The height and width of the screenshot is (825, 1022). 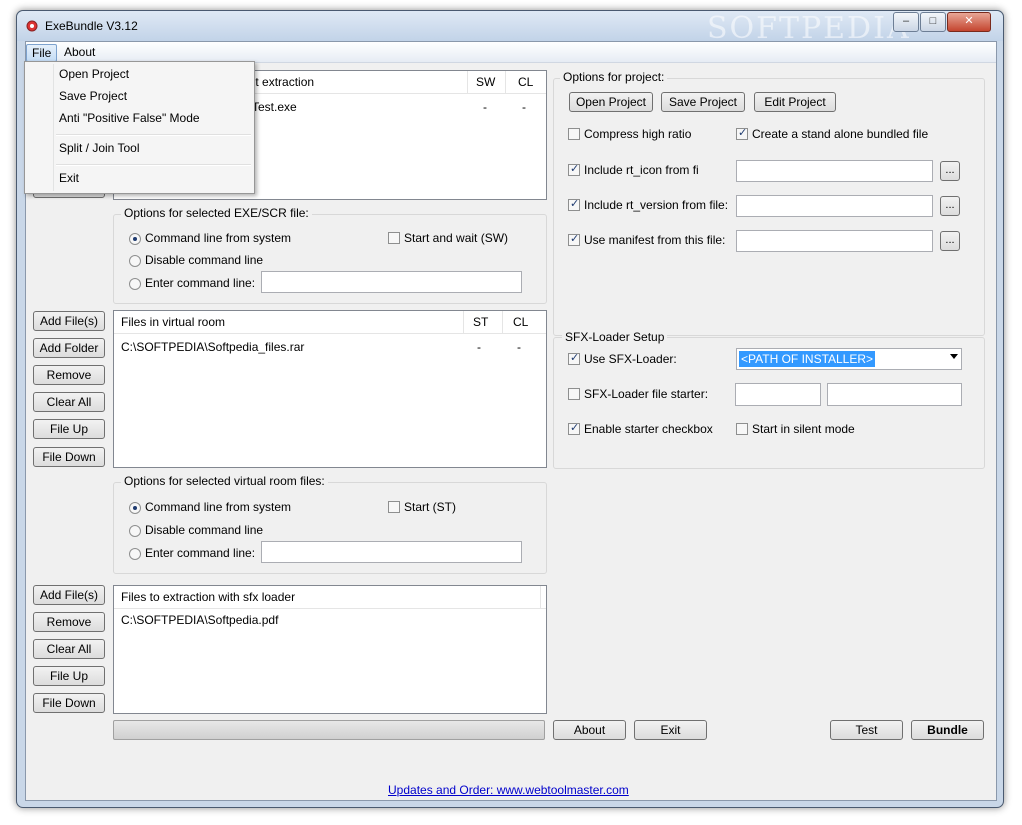 I want to click on close-button: ✕, so click(x=969, y=22).